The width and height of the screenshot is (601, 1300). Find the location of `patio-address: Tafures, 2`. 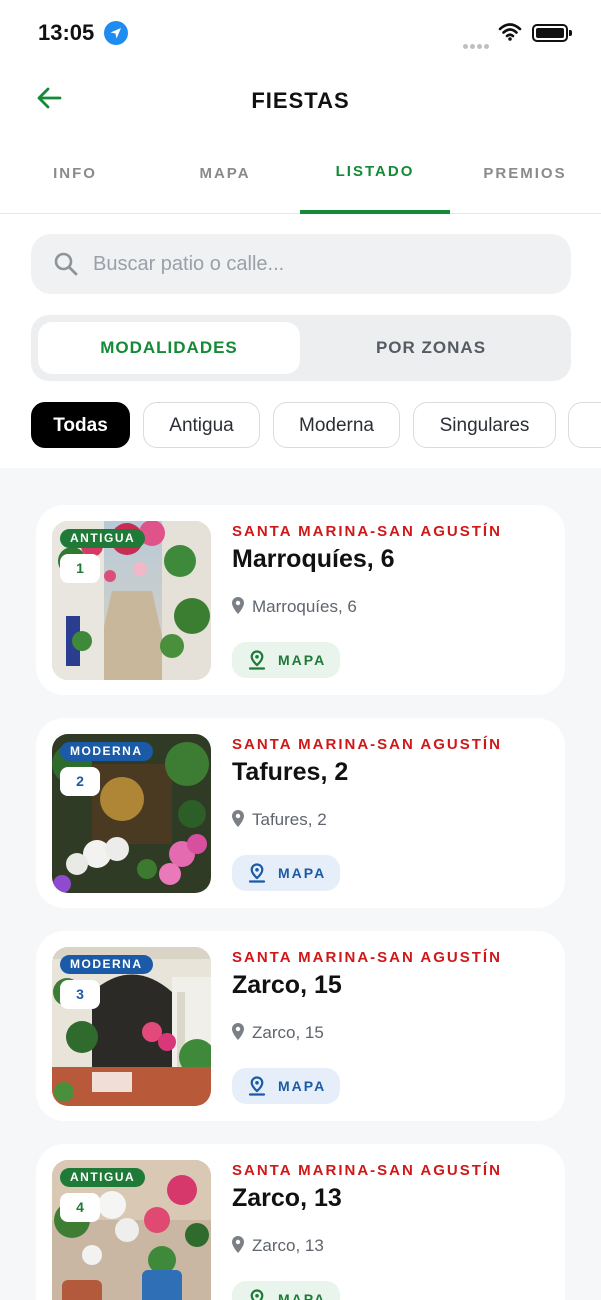

patio-address: Tafures, 2 is located at coordinates (279, 821).